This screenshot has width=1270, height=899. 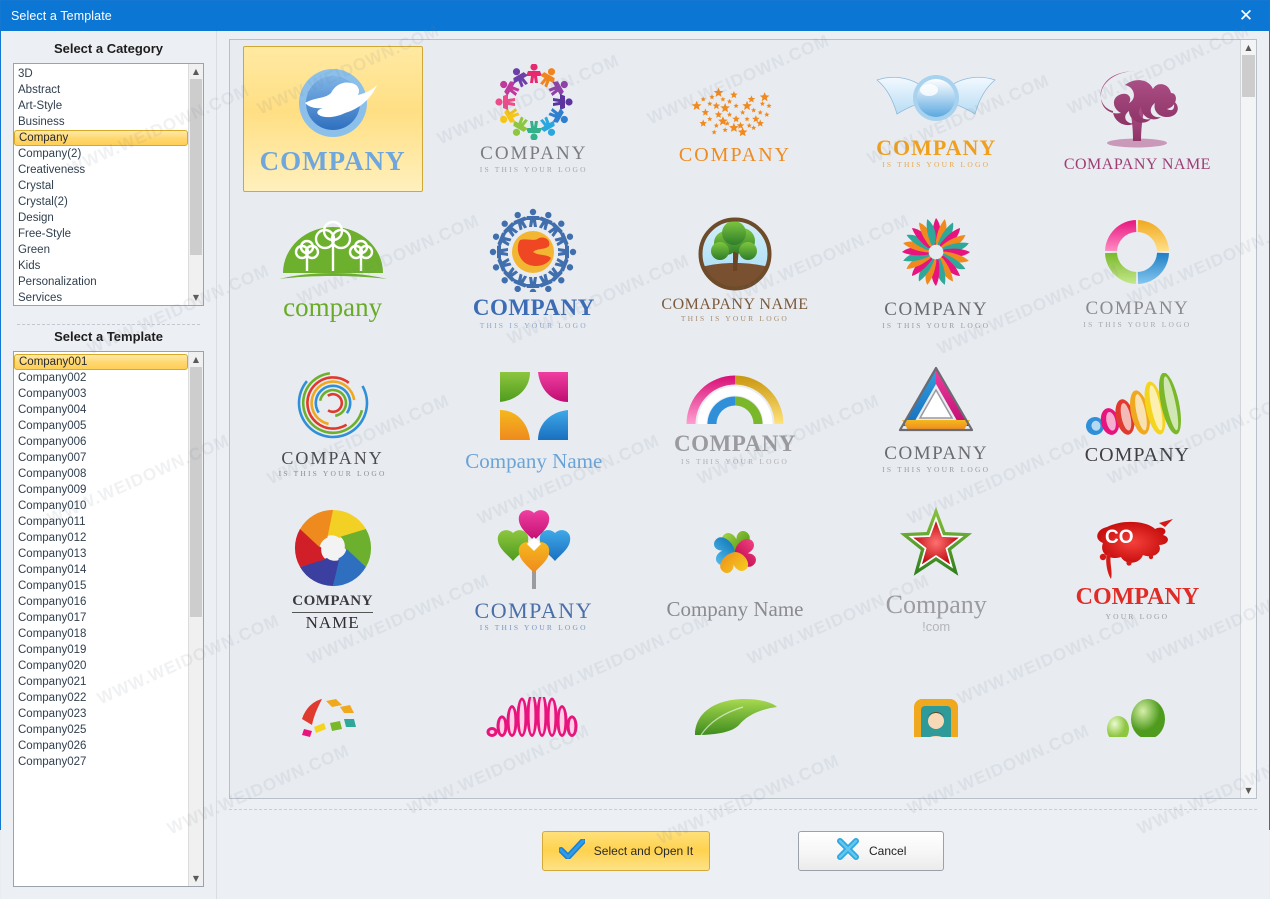 I want to click on template-item: Company019, so click(x=101, y=650).